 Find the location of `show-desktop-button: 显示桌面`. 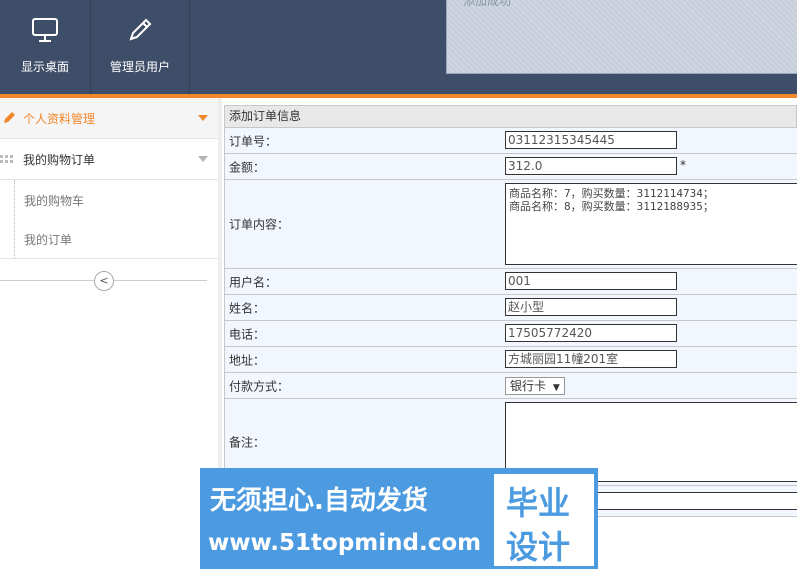

show-desktop-button: 显示桌面 is located at coordinates (45, 47).